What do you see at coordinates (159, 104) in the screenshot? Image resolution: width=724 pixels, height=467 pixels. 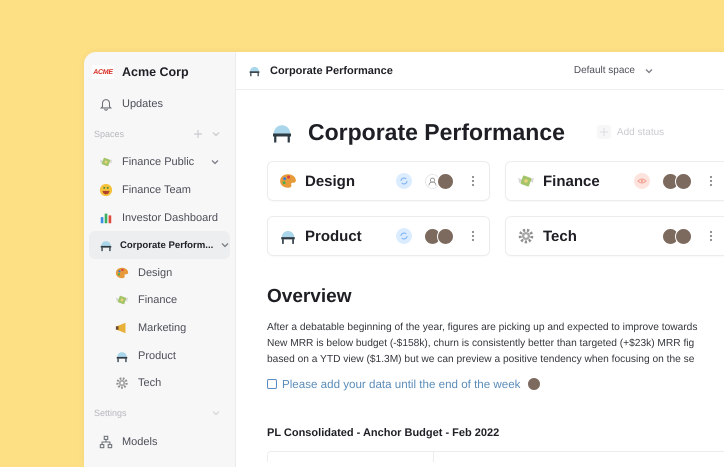 I see `sidebar-item: Updates` at bounding box center [159, 104].